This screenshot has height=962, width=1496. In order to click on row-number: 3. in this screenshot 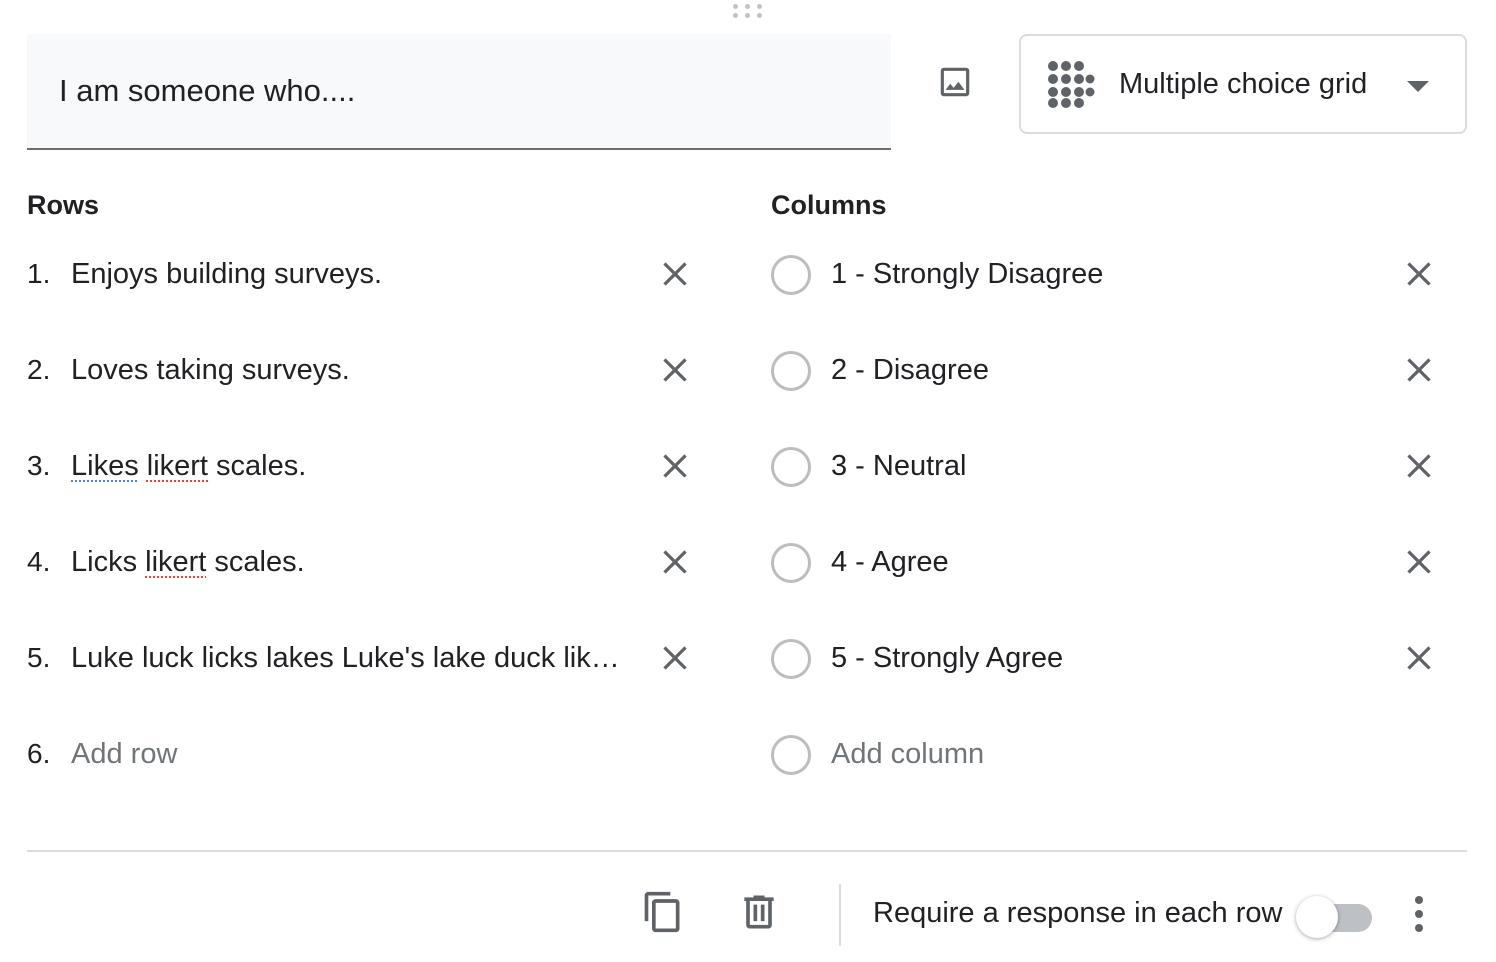, I will do `click(39, 465)`.